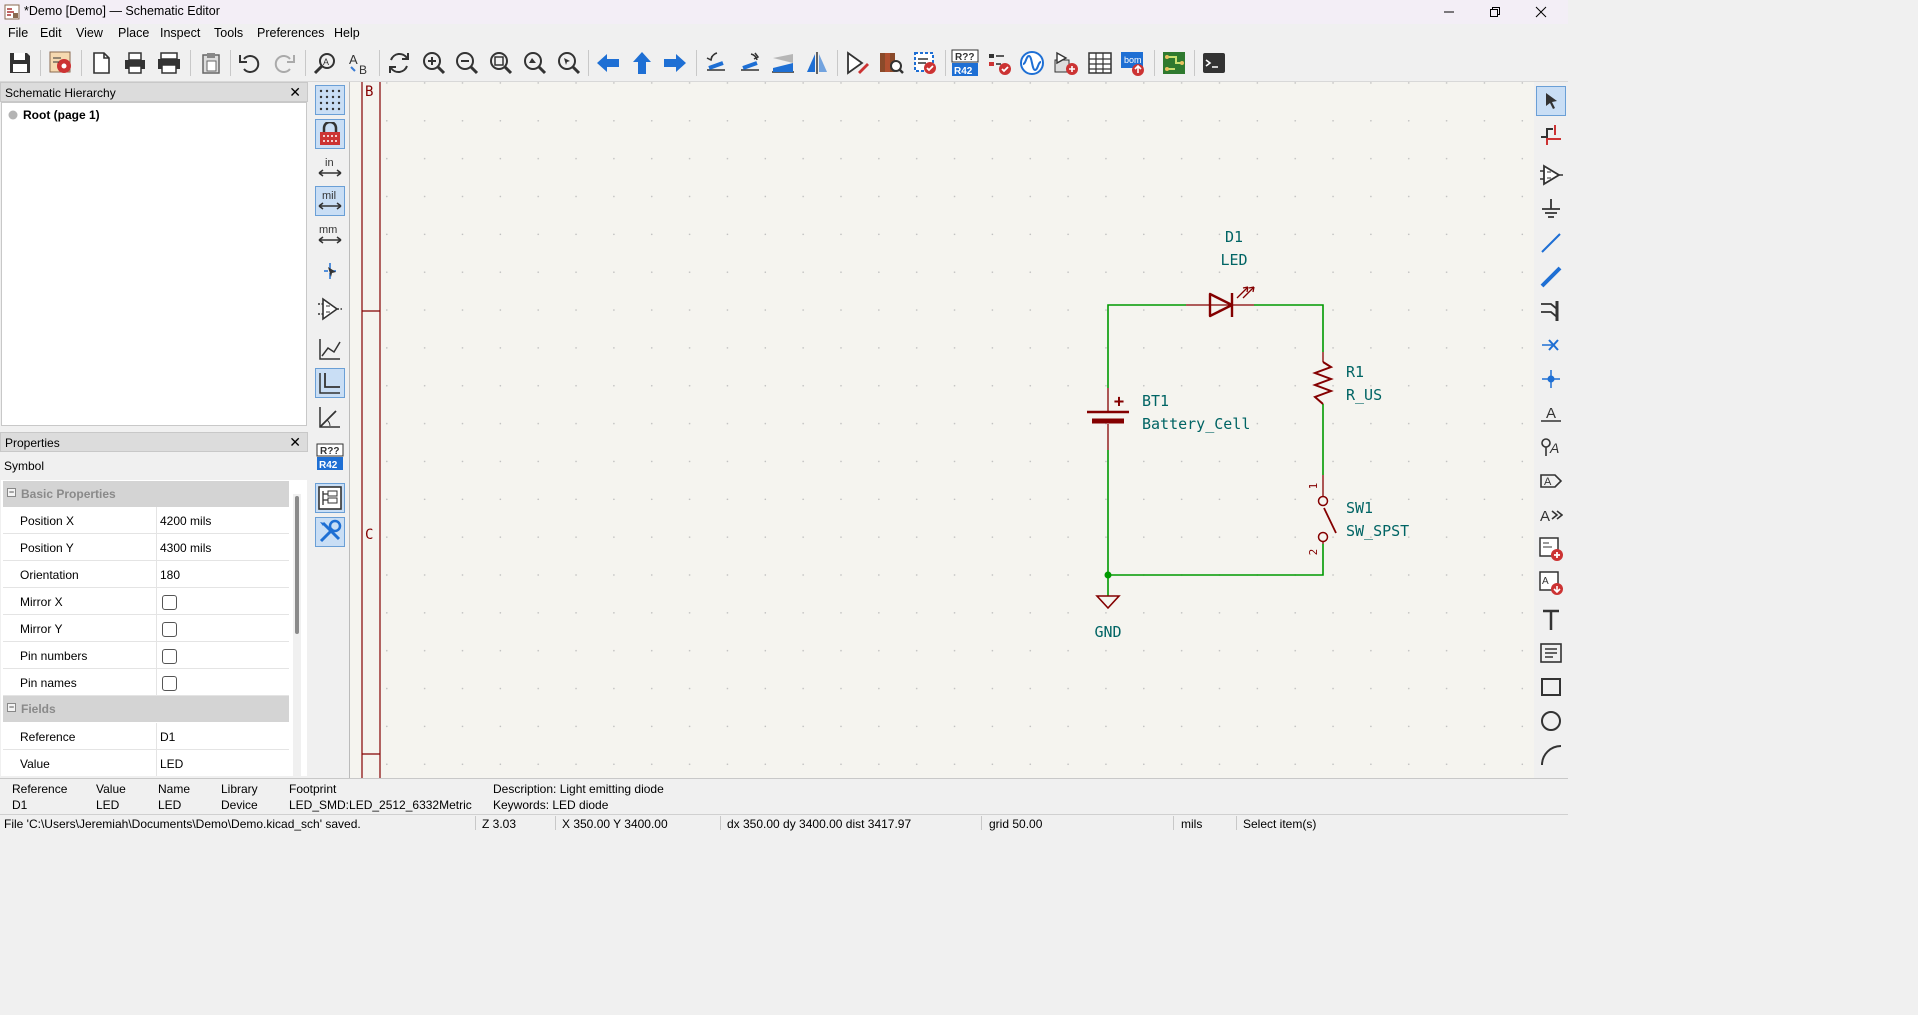  I want to click on add-textbox-button, so click(1551, 653).